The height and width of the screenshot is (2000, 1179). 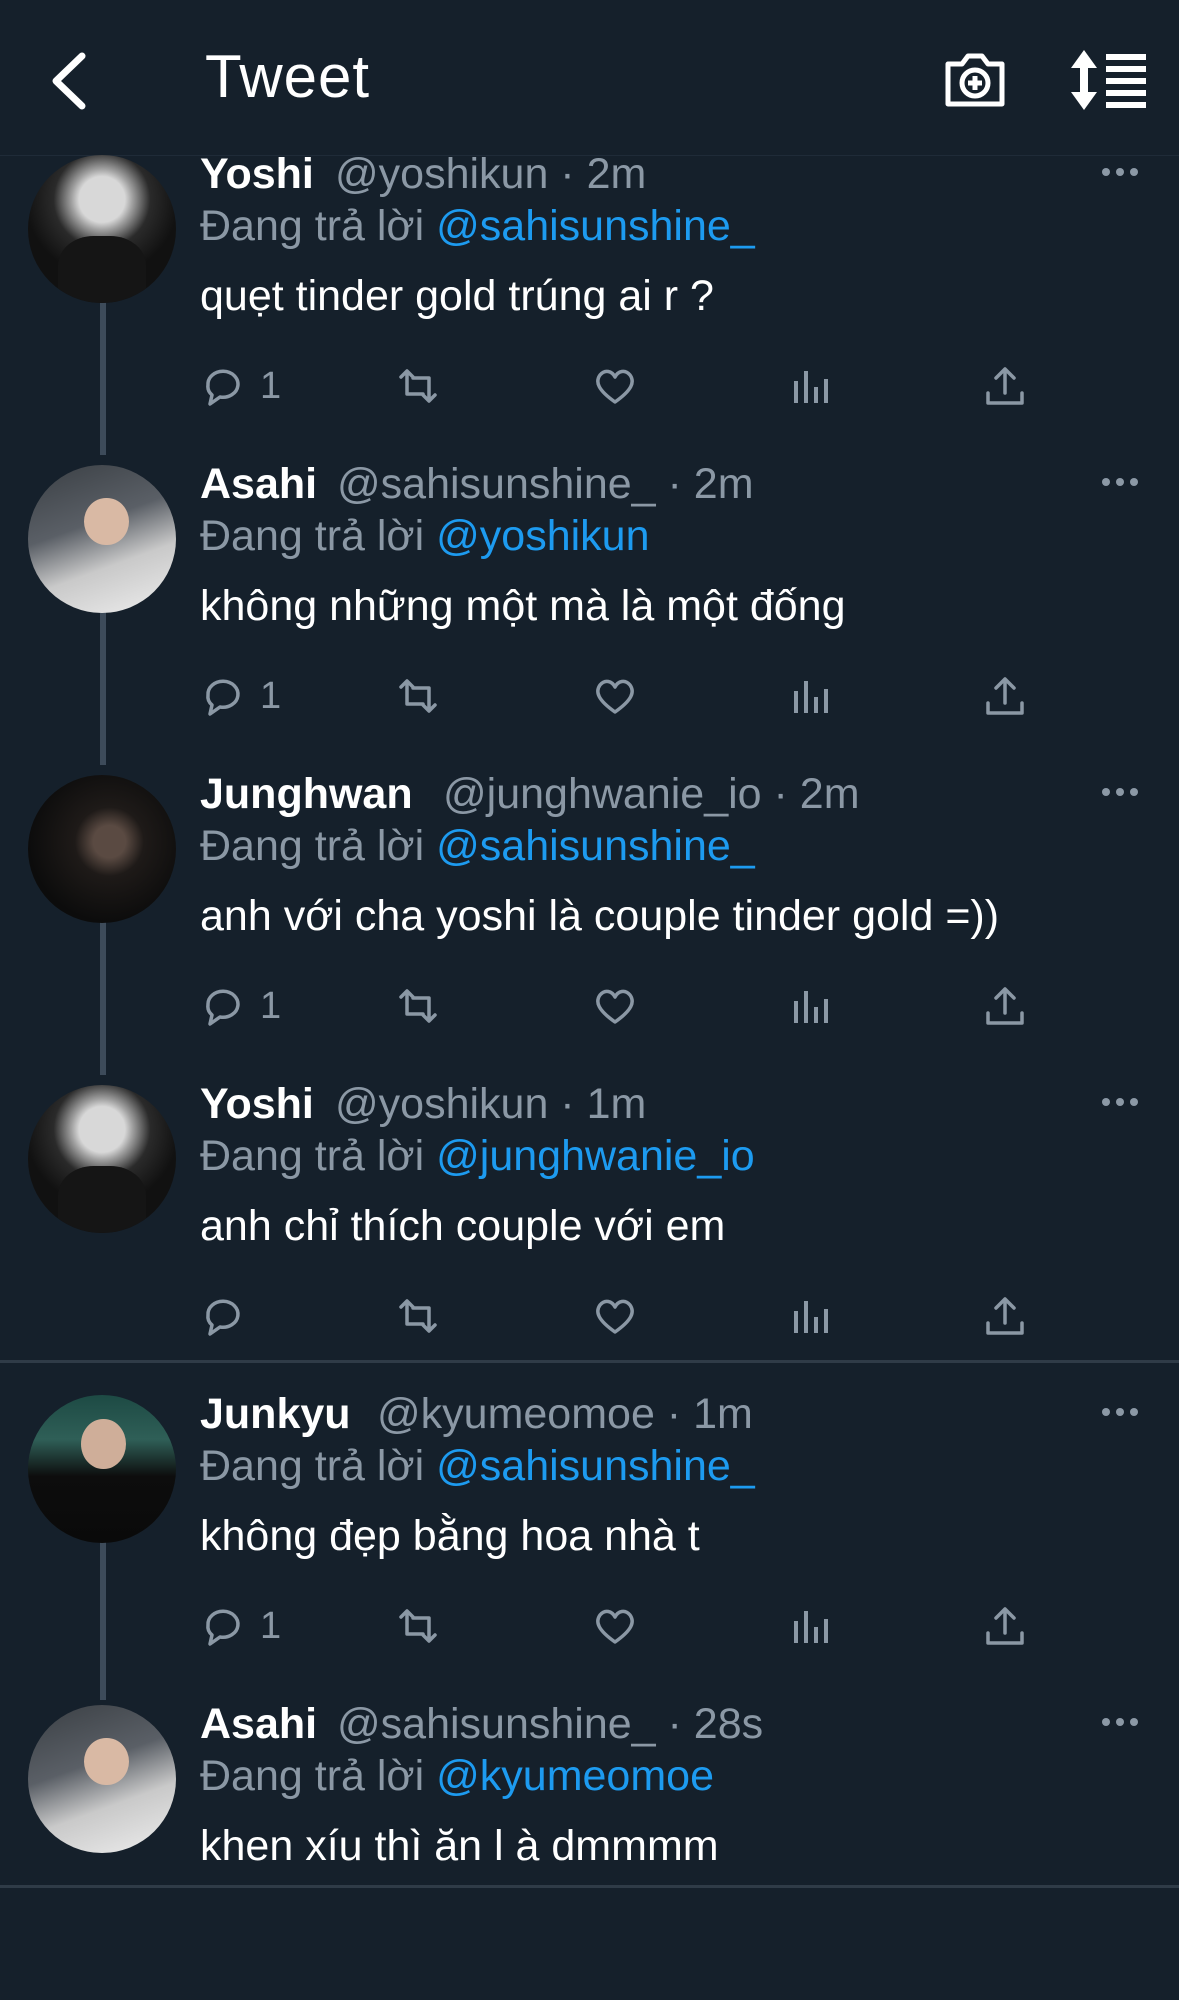 I want to click on reply-button, so click(x=230, y=1316).